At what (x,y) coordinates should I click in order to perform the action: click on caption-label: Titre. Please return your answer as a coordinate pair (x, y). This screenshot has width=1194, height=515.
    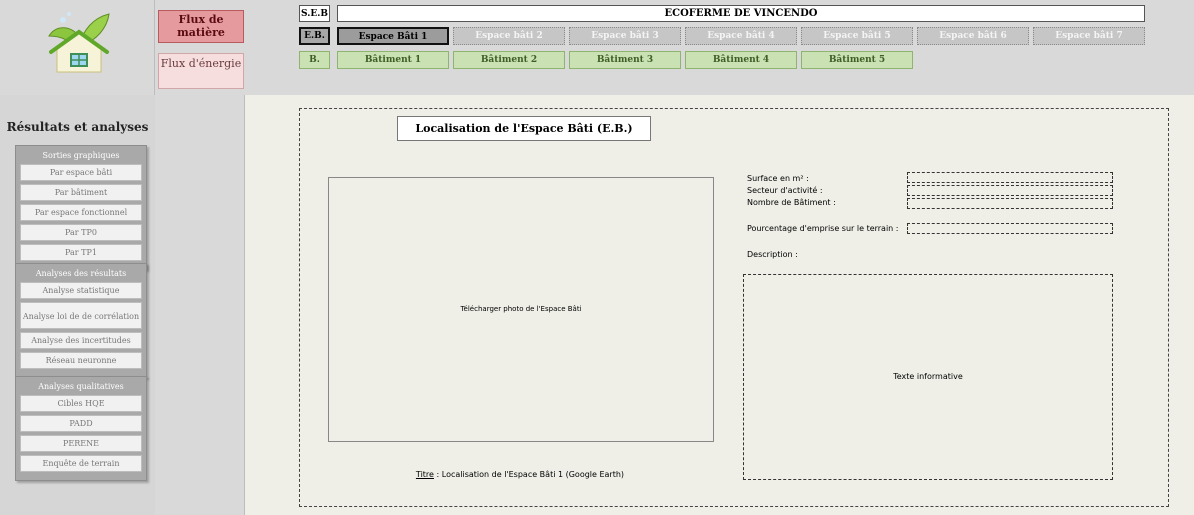
    Looking at the image, I should click on (424, 474).